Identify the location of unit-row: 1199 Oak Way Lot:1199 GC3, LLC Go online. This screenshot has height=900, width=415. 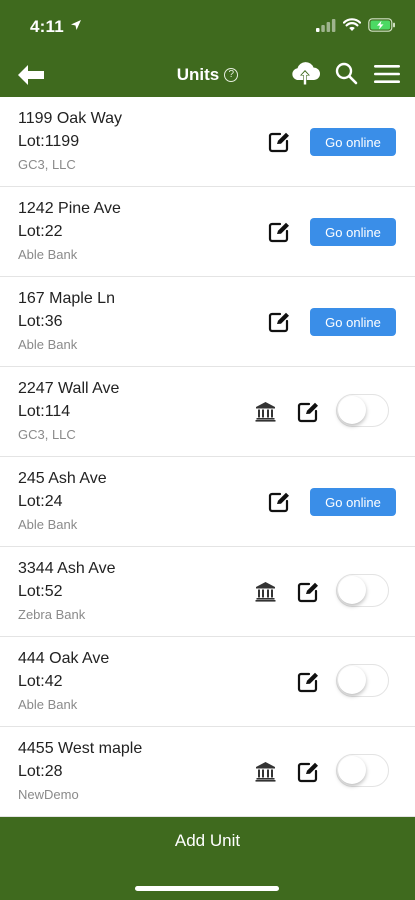
(207, 142).